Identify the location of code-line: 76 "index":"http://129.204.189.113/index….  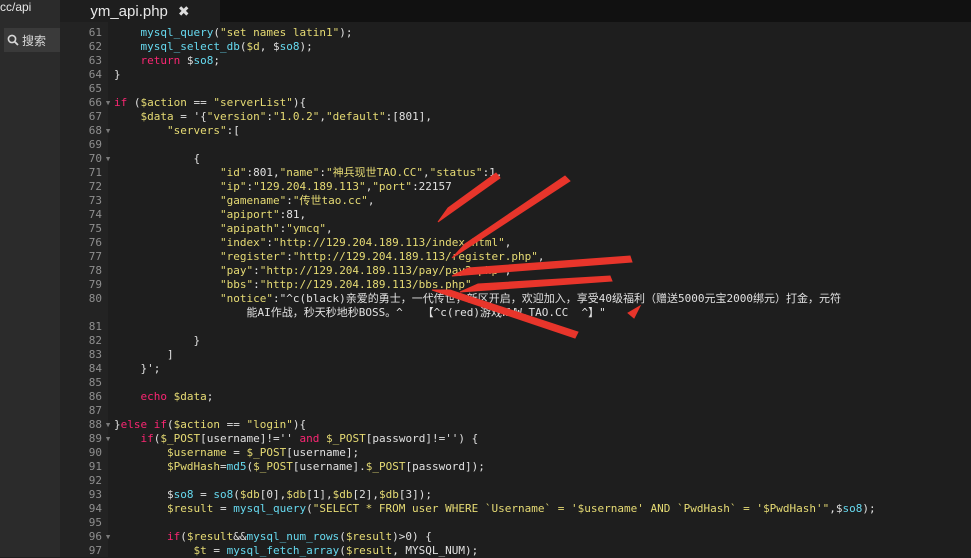
(515, 243).